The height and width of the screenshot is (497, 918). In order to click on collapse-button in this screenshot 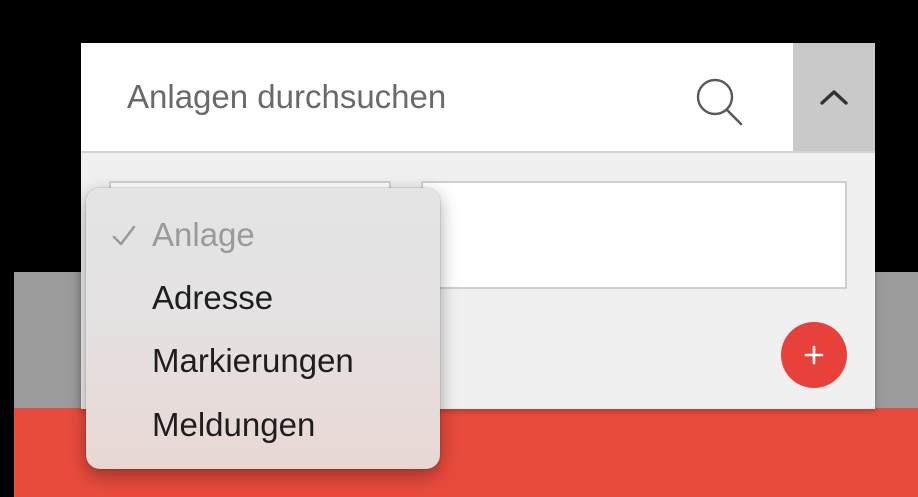, I will do `click(834, 97)`.